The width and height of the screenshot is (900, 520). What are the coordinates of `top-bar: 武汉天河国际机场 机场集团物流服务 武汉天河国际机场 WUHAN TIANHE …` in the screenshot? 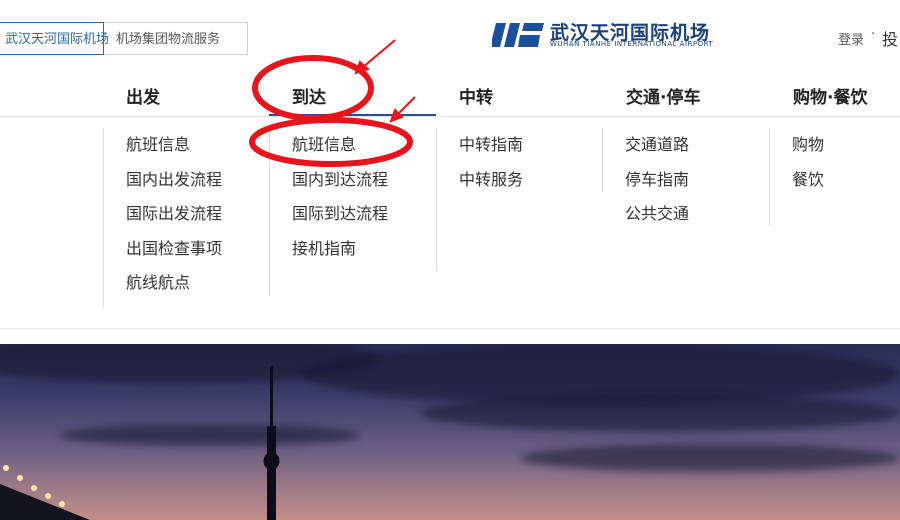 It's located at (450, 35).